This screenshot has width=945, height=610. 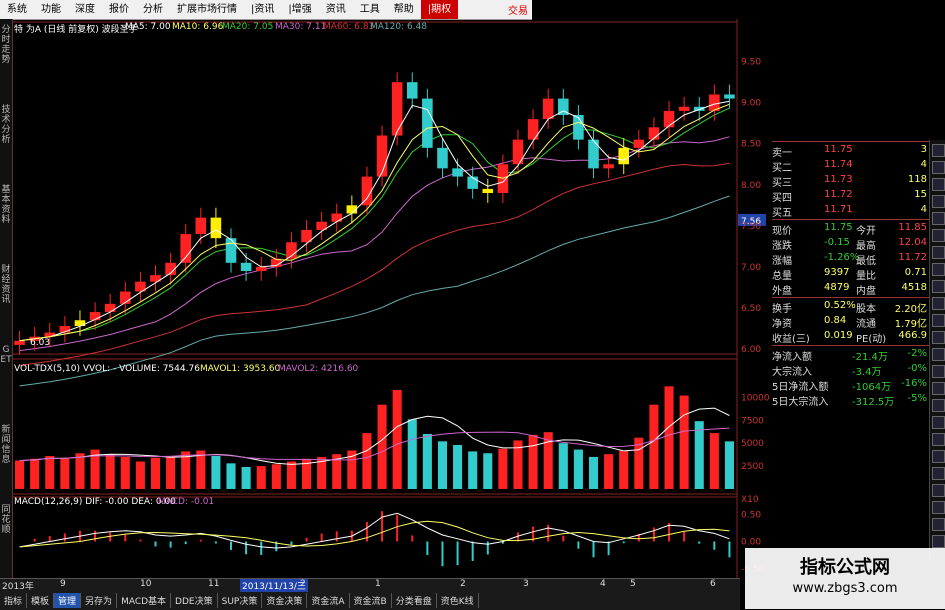 What do you see at coordinates (6, 355) in the screenshot?
I see `left-tab-4: GET` at bounding box center [6, 355].